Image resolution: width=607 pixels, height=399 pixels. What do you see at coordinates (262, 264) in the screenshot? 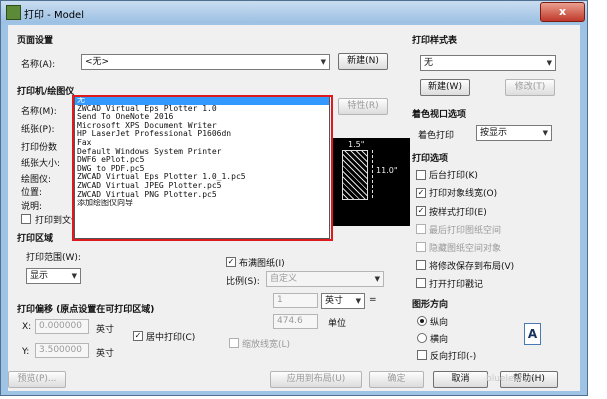
I see `fit-to-paper-label: 布满图纸(I)` at bounding box center [262, 264].